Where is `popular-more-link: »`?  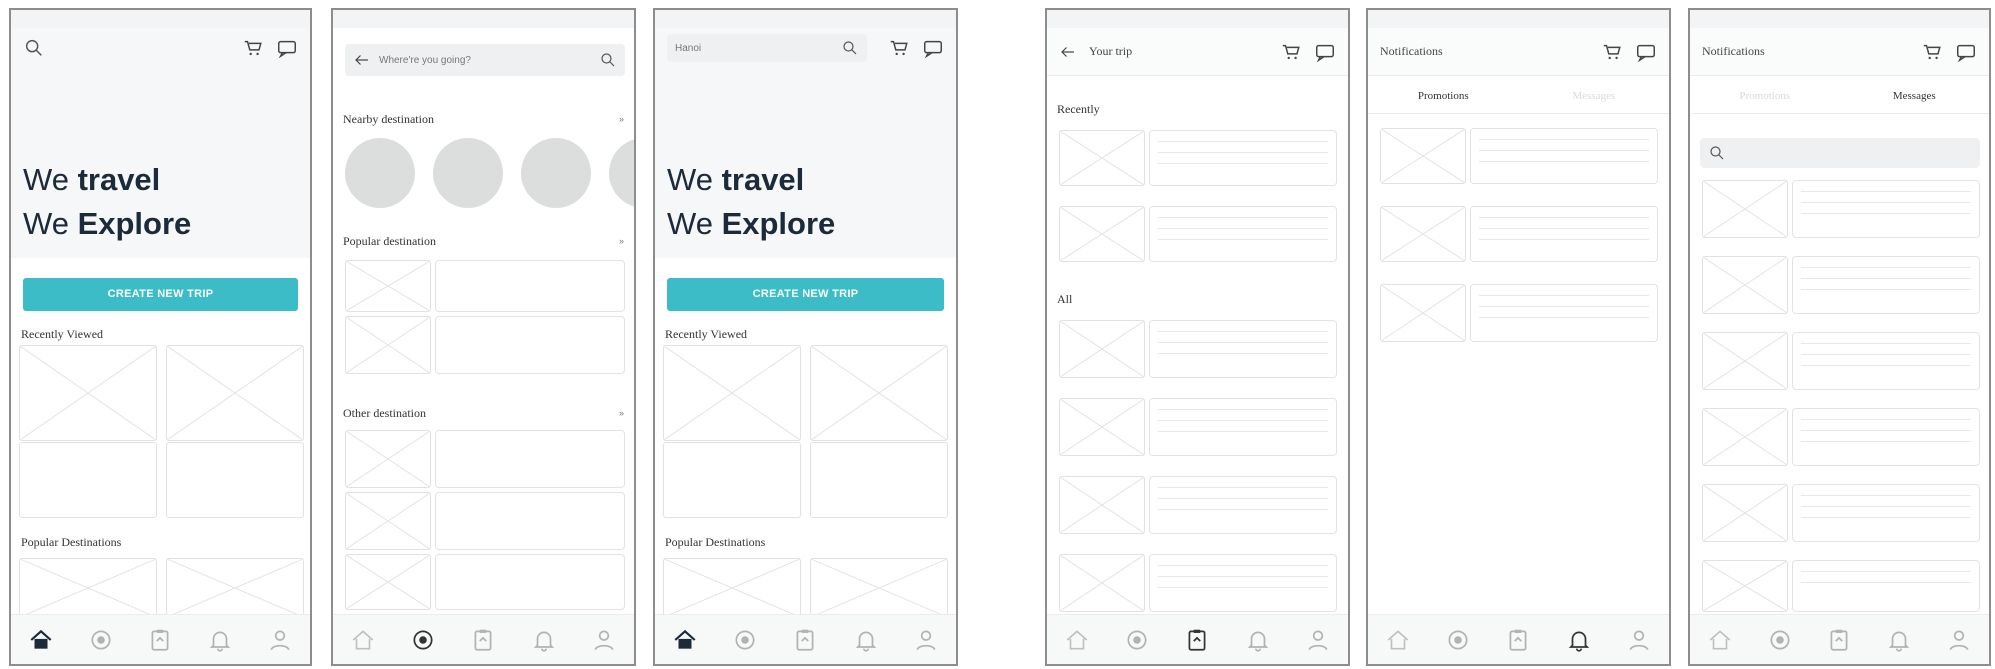
popular-more-link: » is located at coordinates (621, 241).